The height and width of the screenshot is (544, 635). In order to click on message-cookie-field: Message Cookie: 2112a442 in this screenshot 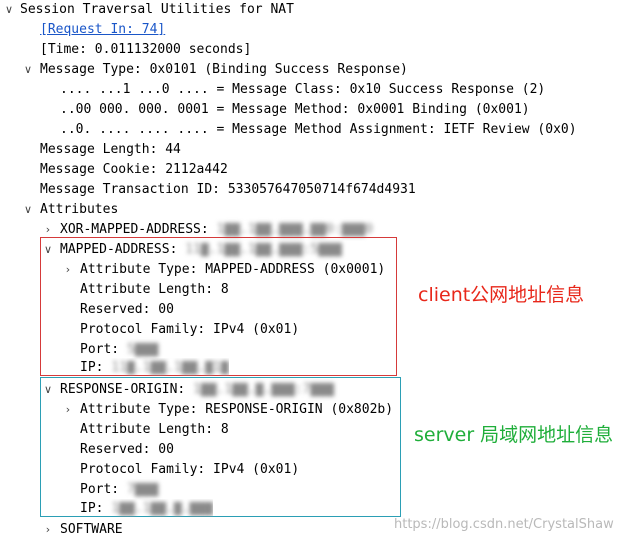, I will do `click(134, 170)`.